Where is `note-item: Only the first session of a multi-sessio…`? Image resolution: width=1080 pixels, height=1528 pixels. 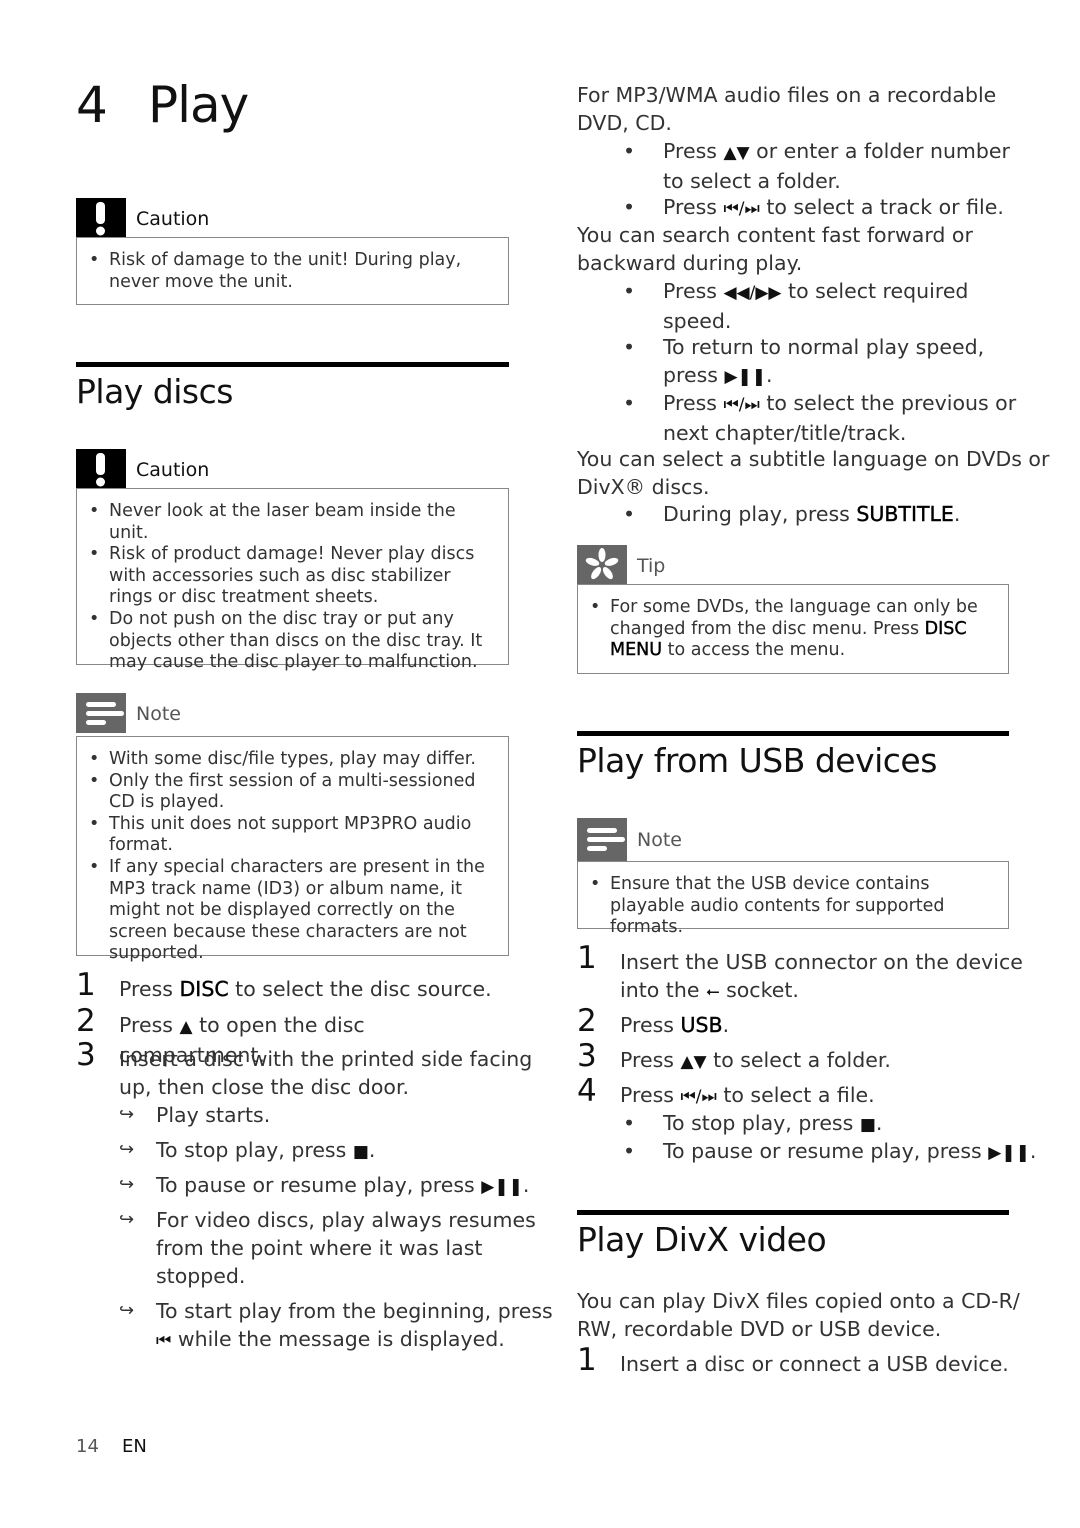
note-item: Only the first session of a multi-sessio… is located at coordinates (292, 792).